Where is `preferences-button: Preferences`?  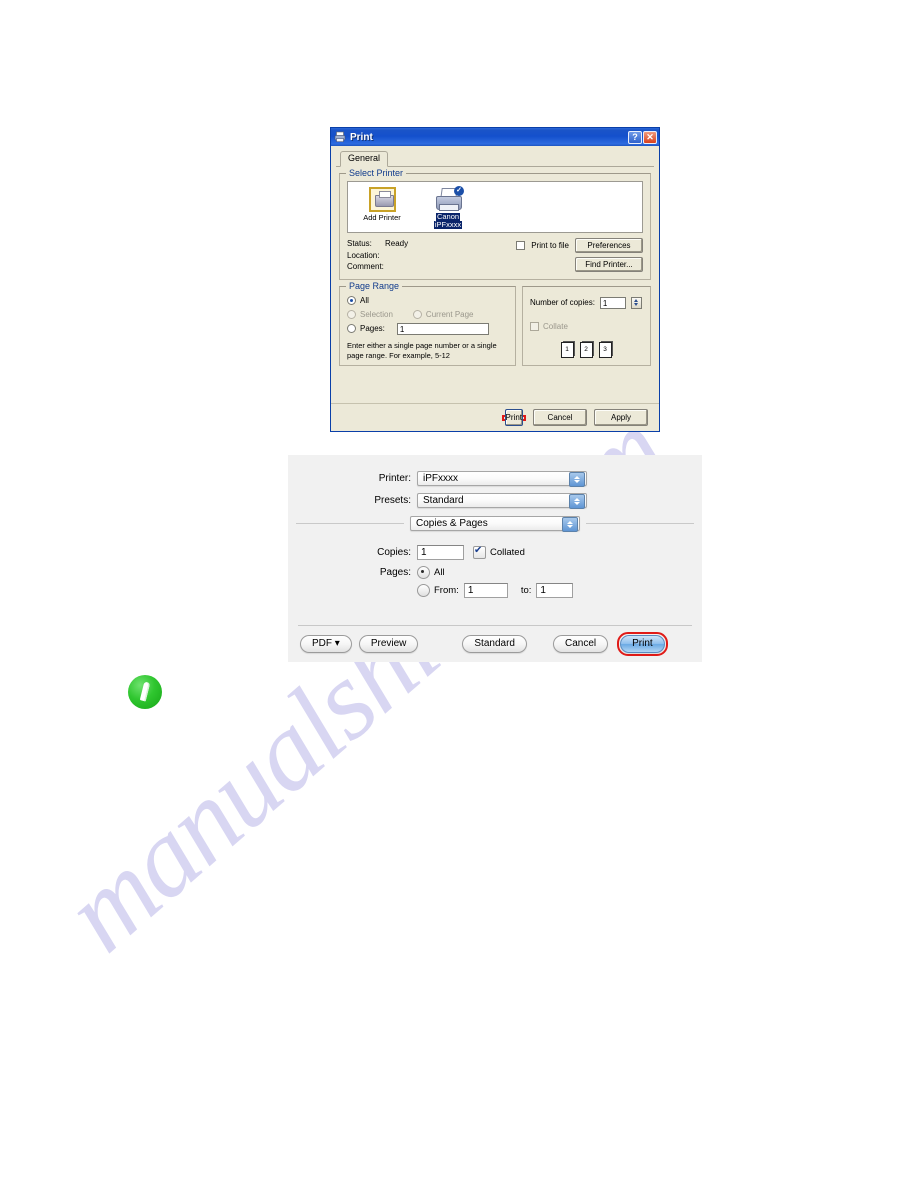
preferences-button: Preferences is located at coordinates (609, 245).